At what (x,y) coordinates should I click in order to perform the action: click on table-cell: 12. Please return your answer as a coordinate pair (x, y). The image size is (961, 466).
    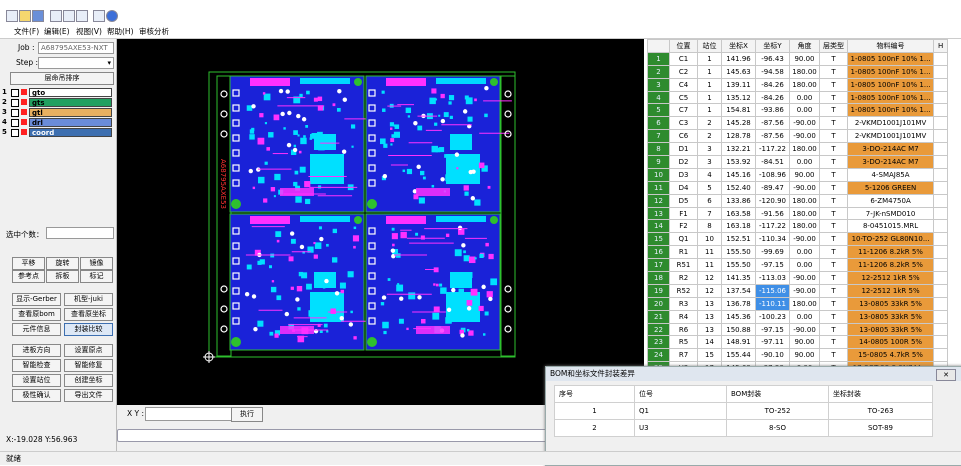
    Looking at the image, I should click on (709, 278).